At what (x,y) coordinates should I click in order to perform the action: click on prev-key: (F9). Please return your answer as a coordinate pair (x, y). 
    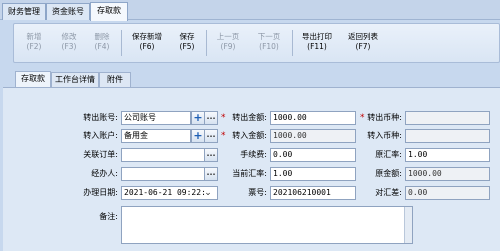
    Looking at the image, I should click on (228, 46).